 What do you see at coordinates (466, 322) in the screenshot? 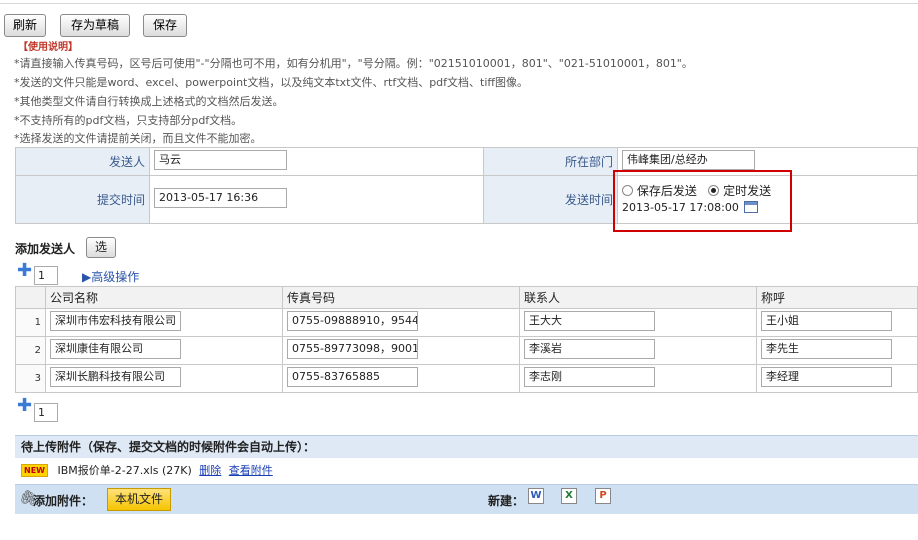
I see `table-row: 1 深圳市伟宏科技有限公司 0755-09888910，9544 王大大 王小姐` at bounding box center [466, 322].